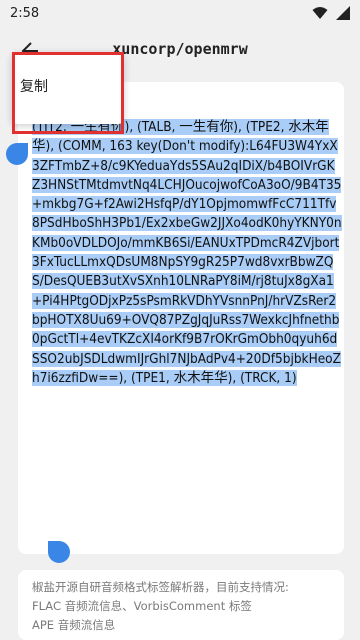  Describe the element at coordinates (160, 587) in the screenshot. I see `info-line: 椒盐开源自研音频格式标签解析器，目前支持情况:` at that location.